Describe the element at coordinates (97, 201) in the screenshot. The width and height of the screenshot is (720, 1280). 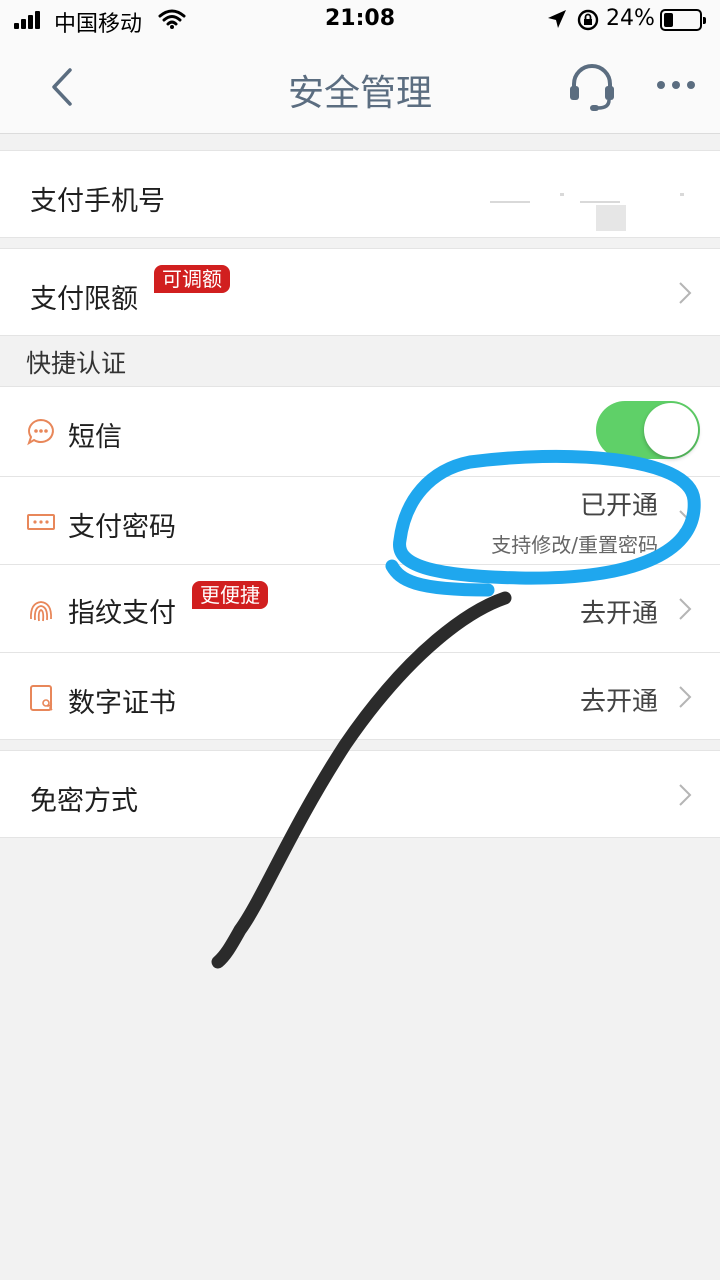
I see `phone-number-label: 支付手机号` at that location.